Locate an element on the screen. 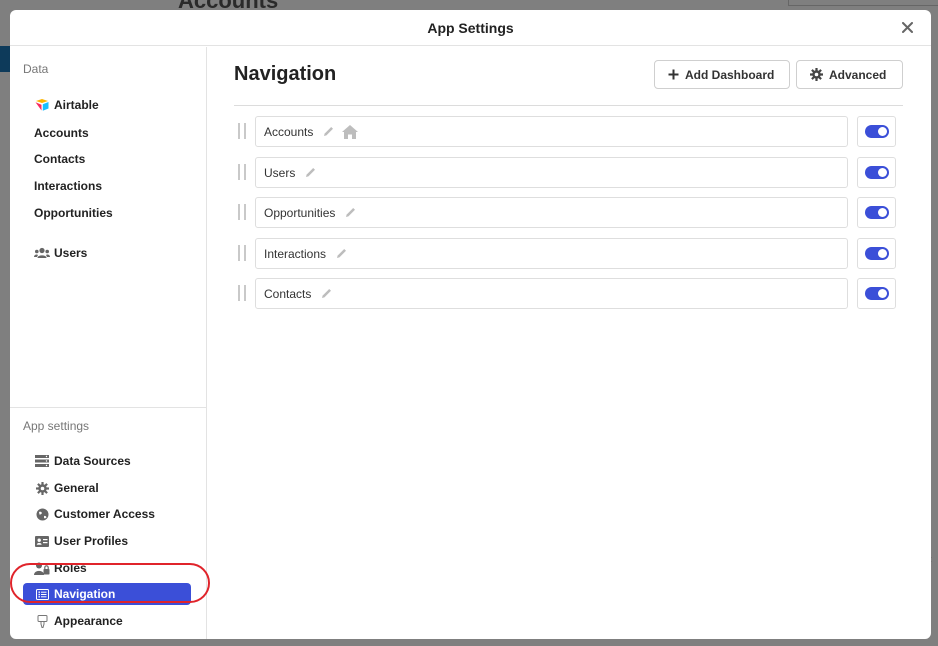 The image size is (938, 646). nav-row-opportunities: Opportunities is located at coordinates (567, 212).